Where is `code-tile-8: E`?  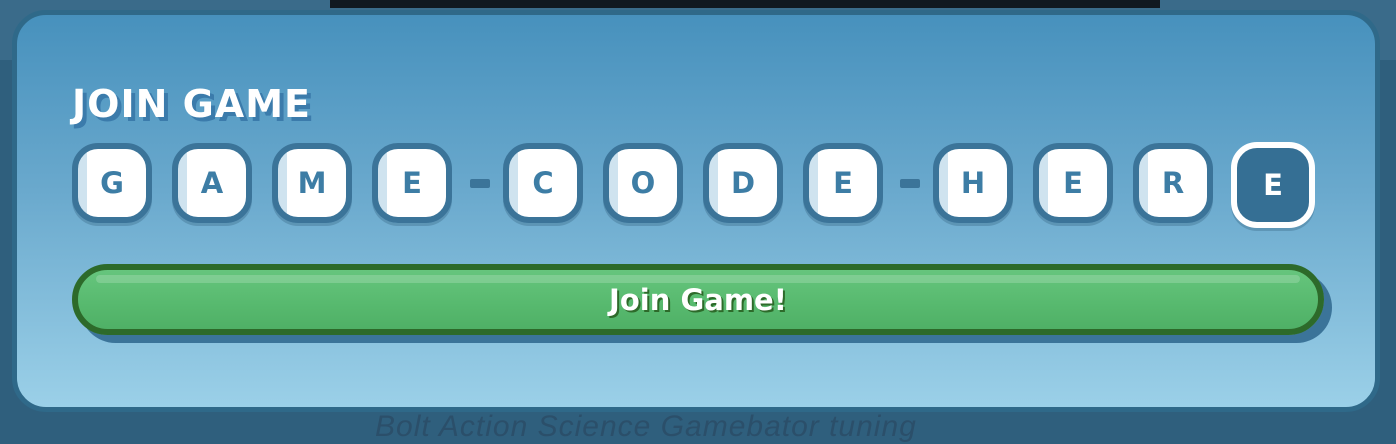 code-tile-8: E is located at coordinates (843, 183).